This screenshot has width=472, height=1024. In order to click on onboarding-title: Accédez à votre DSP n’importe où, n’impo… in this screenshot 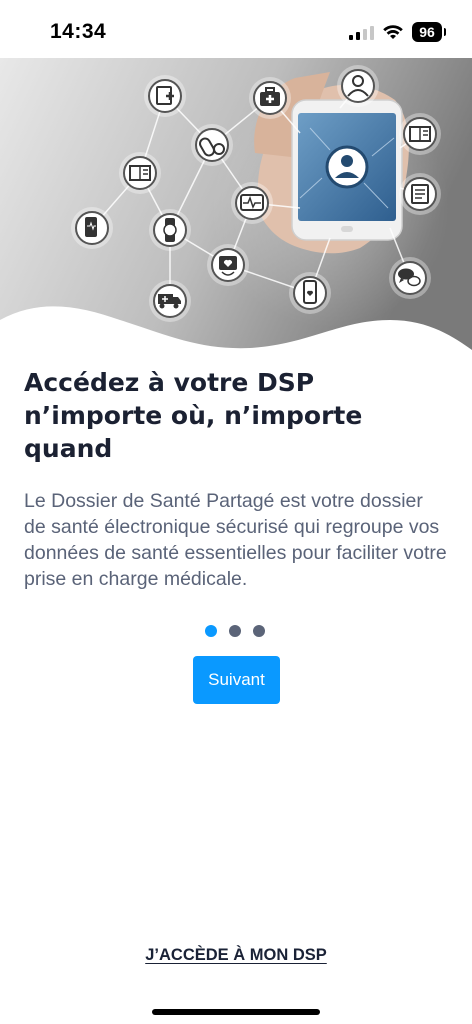, I will do `click(193, 415)`.